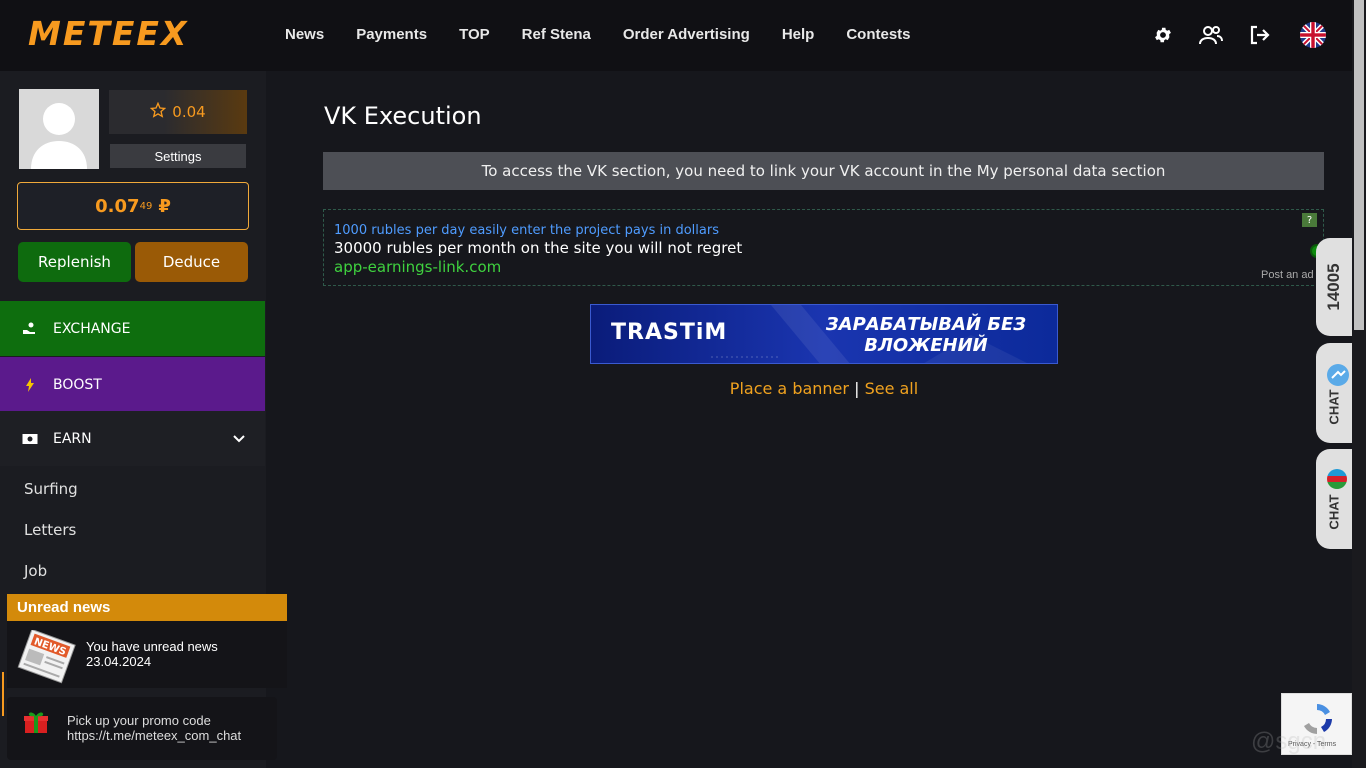 The width and height of the screenshot is (1366, 768). What do you see at coordinates (1338, 377) in the screenshot?
I see `chat-bubble-icon` at bounding box center [1338, 377].